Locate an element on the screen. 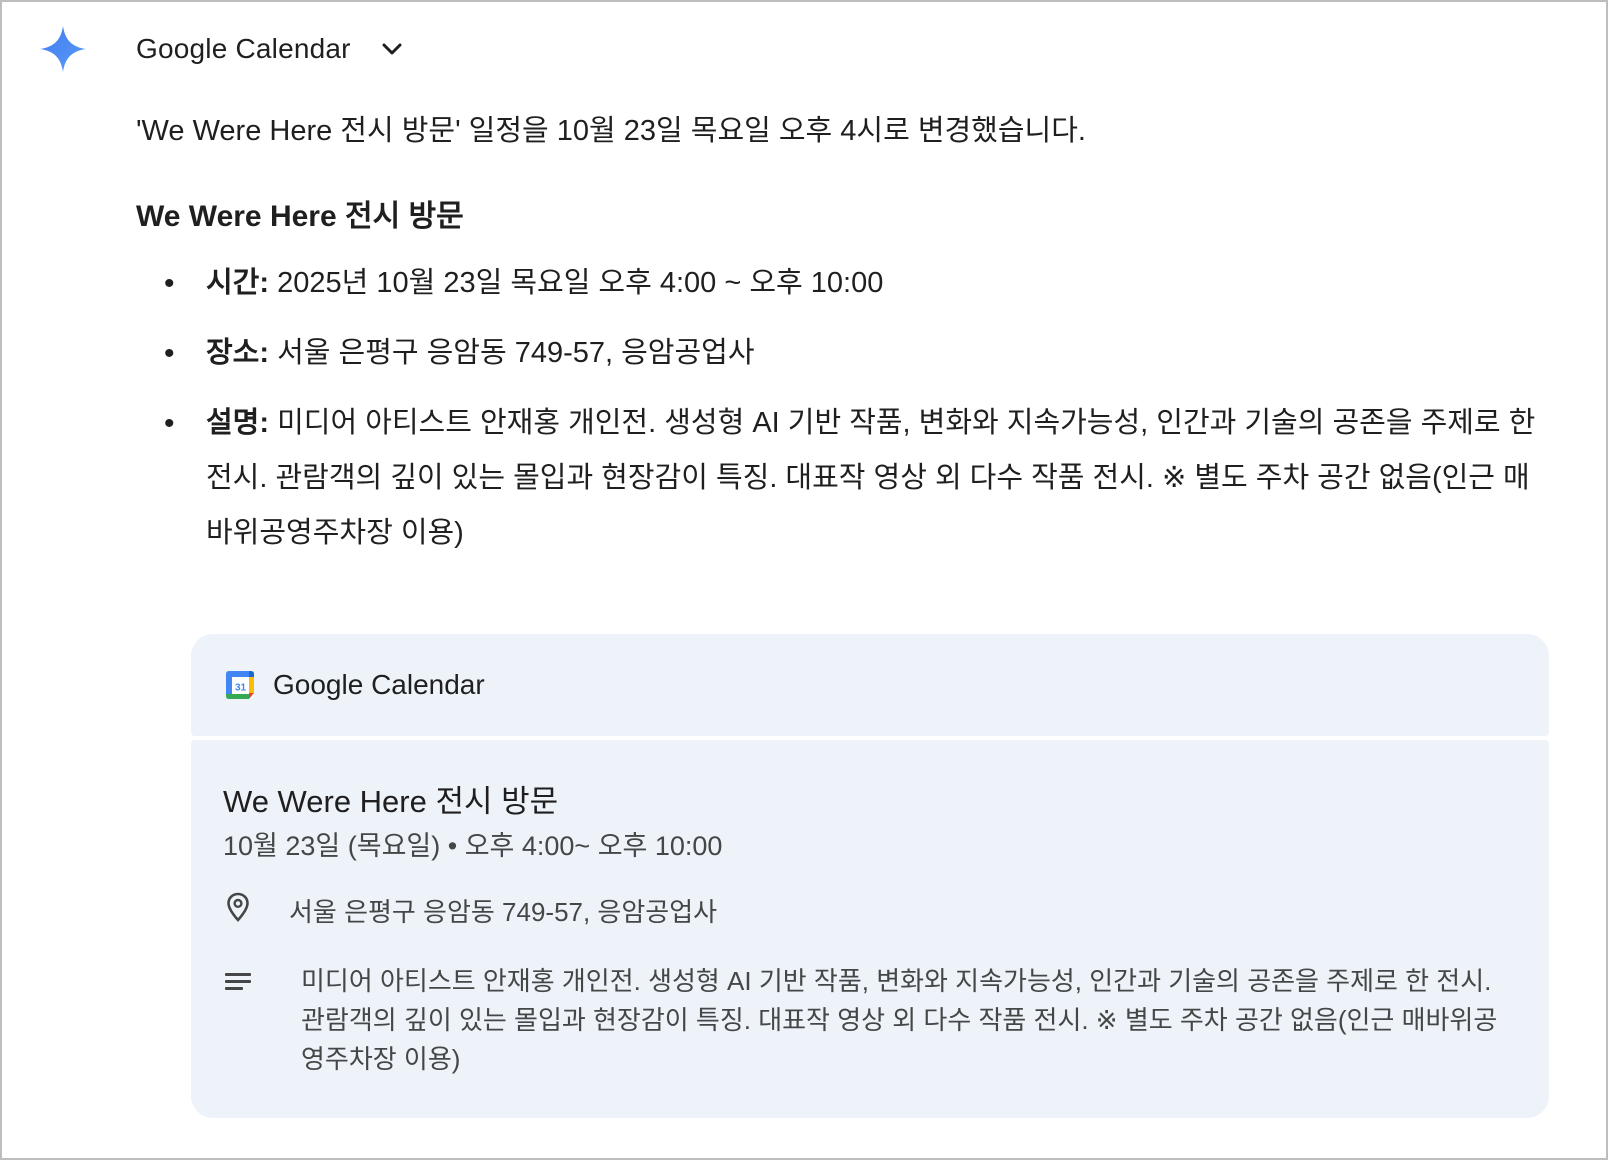  card-event-title: We Were Here 전시 방문 is located at coordinates (391, 801).